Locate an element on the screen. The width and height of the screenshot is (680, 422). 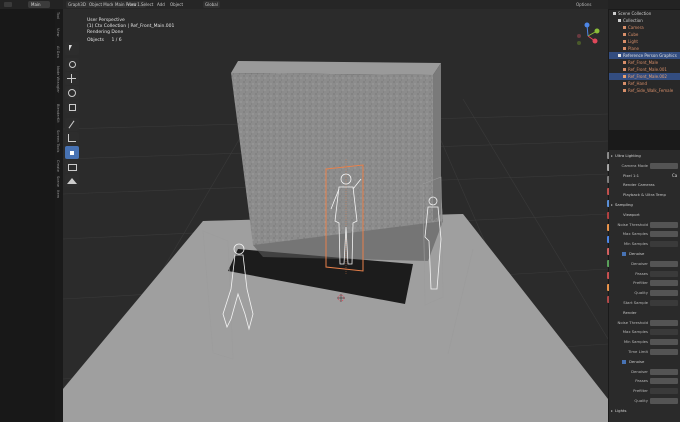
outliner-row: Ref_Front_Male is located at coordinates (644, 62).